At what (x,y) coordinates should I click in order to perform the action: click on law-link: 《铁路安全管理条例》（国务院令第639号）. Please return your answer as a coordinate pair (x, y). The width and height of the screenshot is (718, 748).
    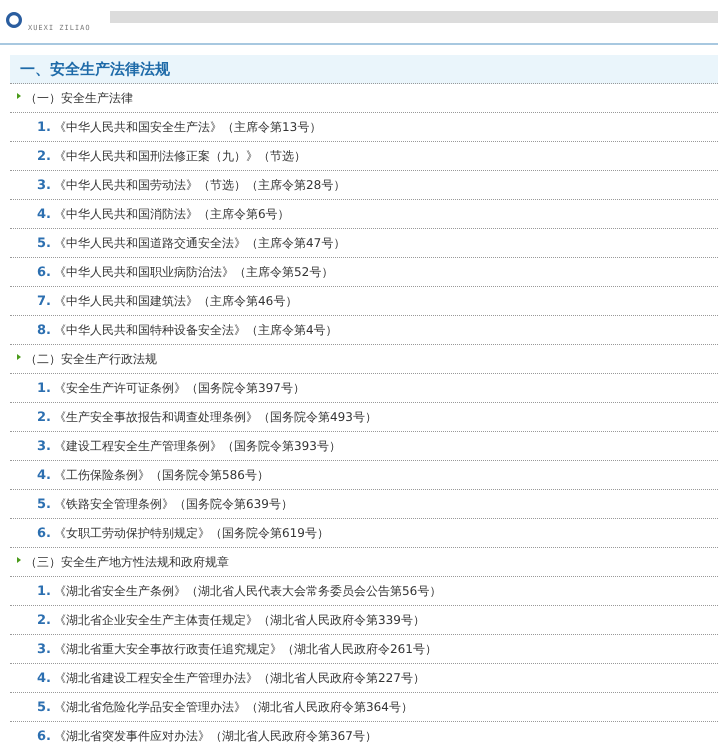
    Looking at the image, I should click on (173, 504).